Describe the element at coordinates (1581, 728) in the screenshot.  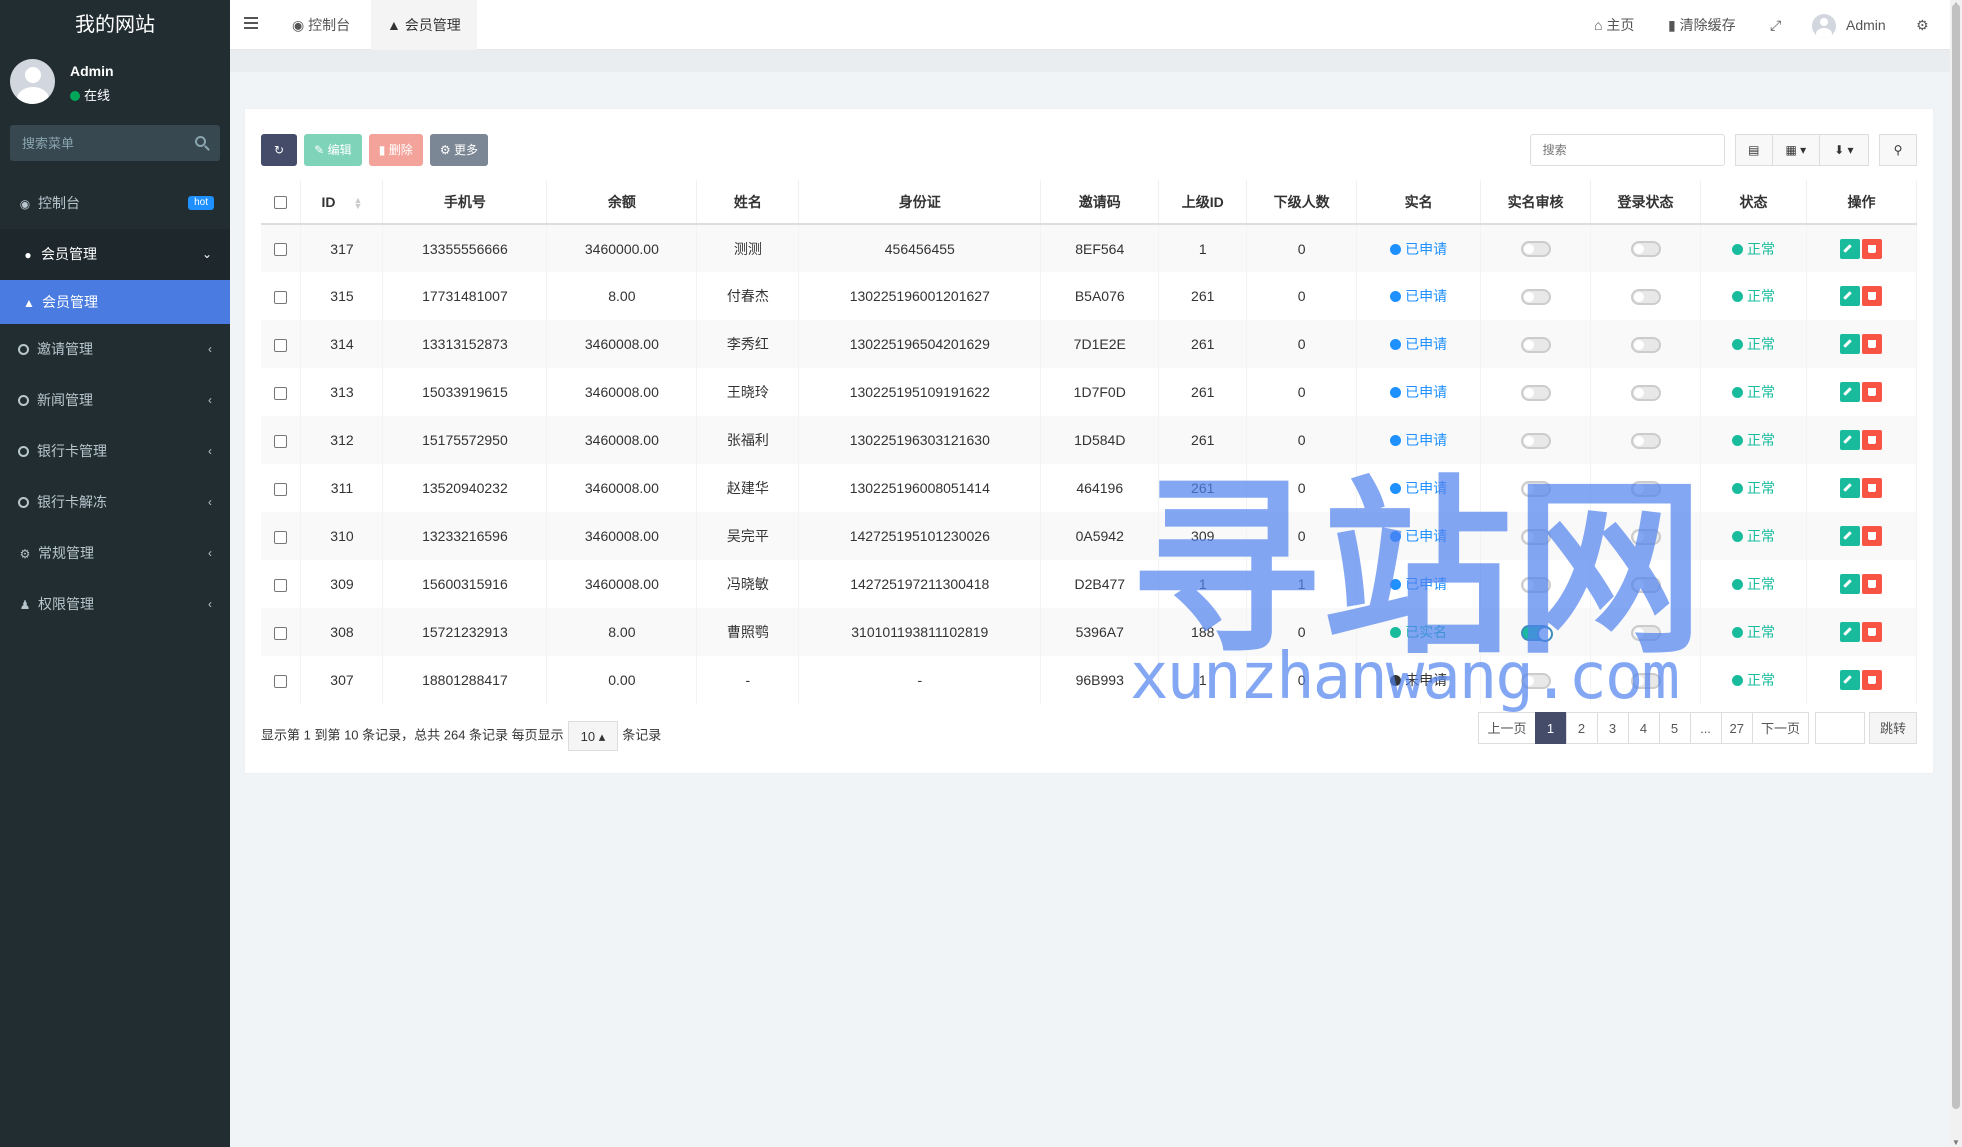
I see `page-button: 2` at that location.